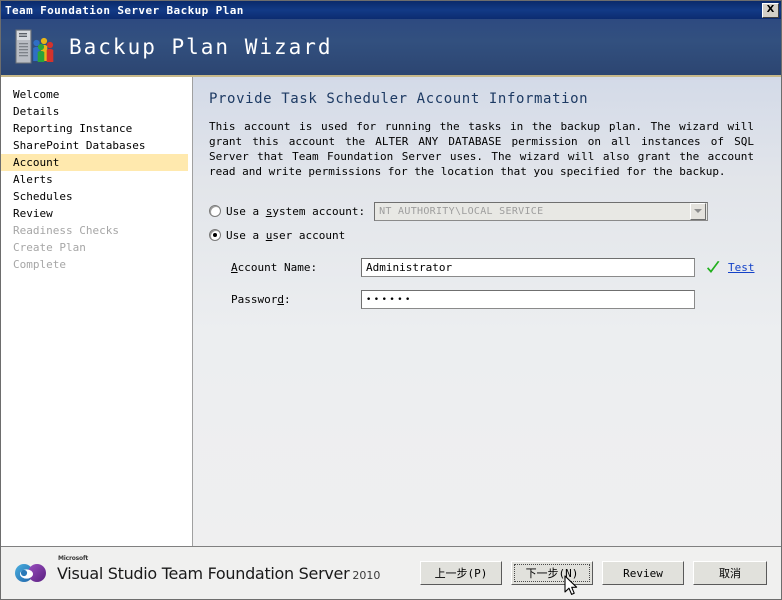 The height and width of the screenshot is (600, 782). I want to click on sidebar-item-alerts: Alerts, so click(96, 179).